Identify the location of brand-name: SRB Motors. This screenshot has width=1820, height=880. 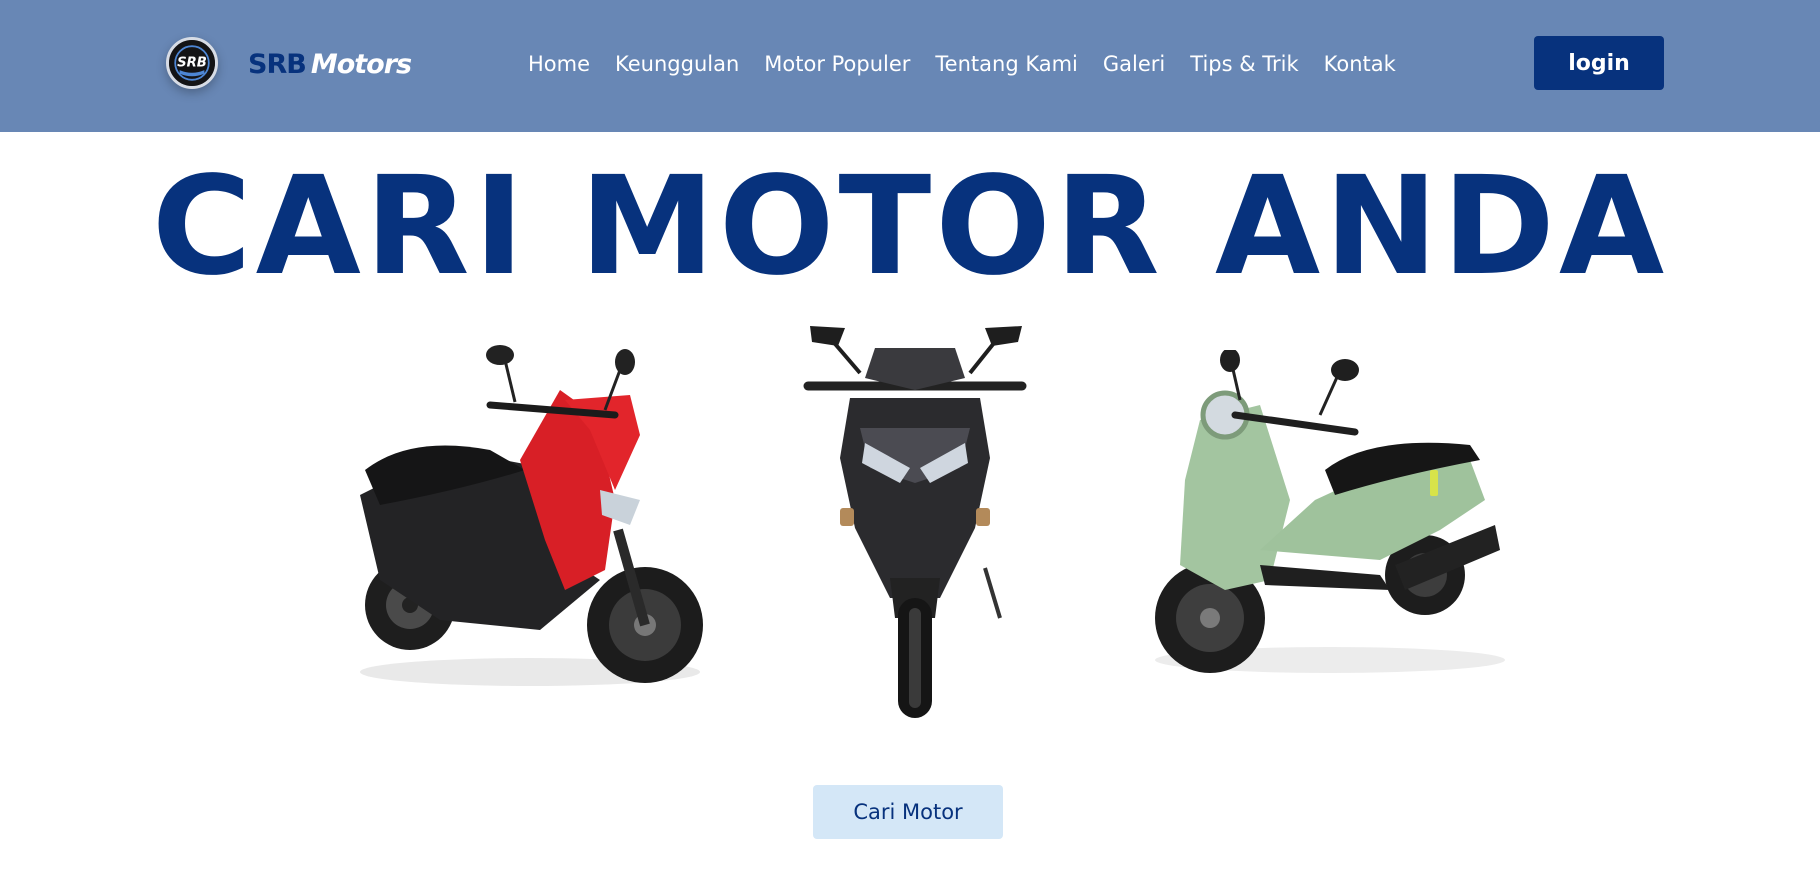
(330, 64).